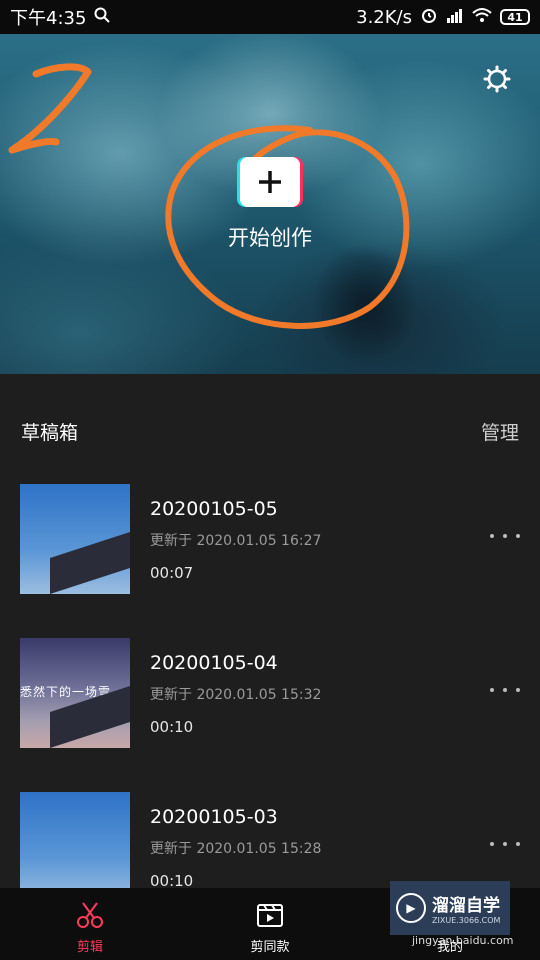  I want to click on play-icon: ▶, so click(411, 908).